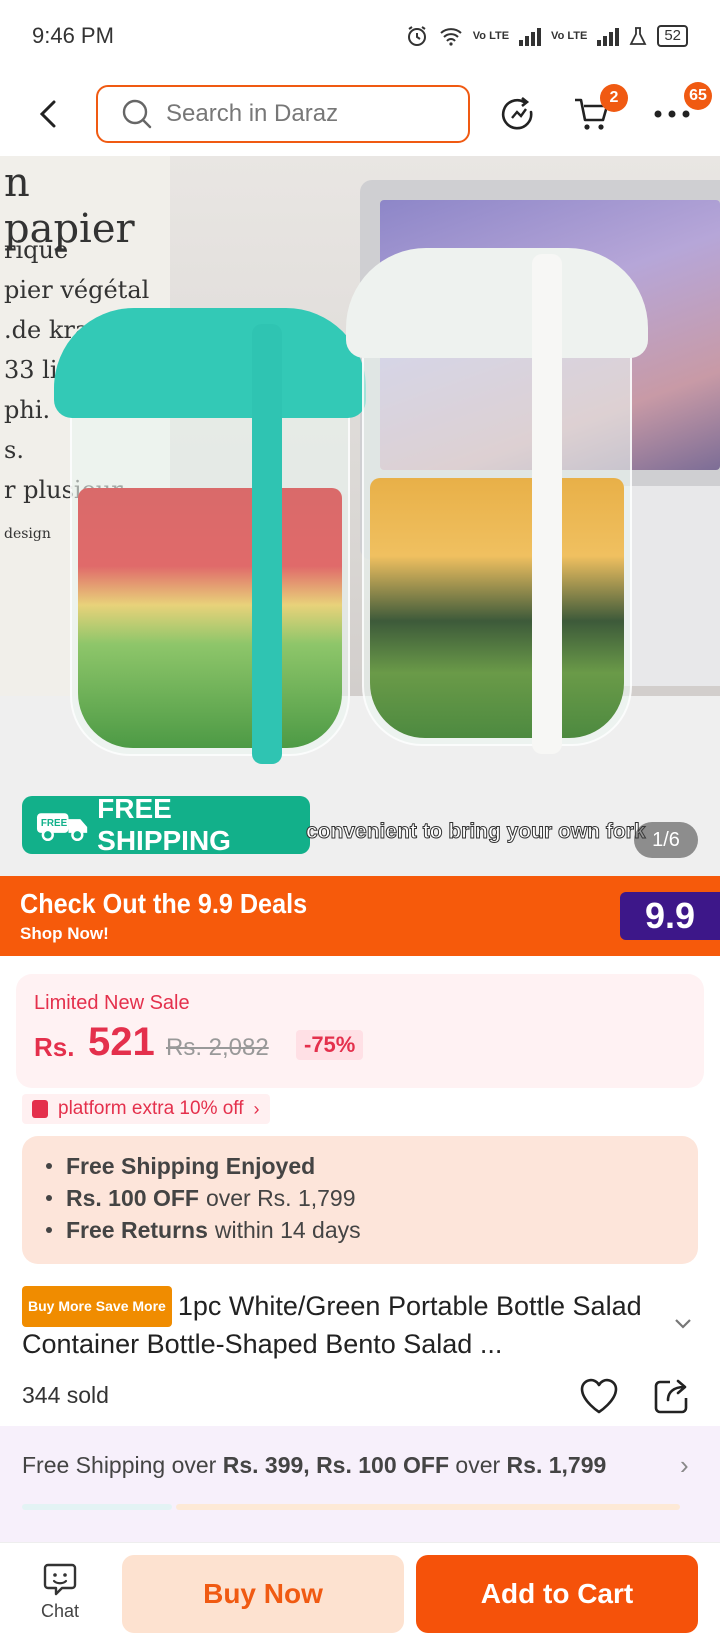 The height and width of the screenshot is (1640, 720). I want to click on chat-button: Chat, so click(60, 1591).